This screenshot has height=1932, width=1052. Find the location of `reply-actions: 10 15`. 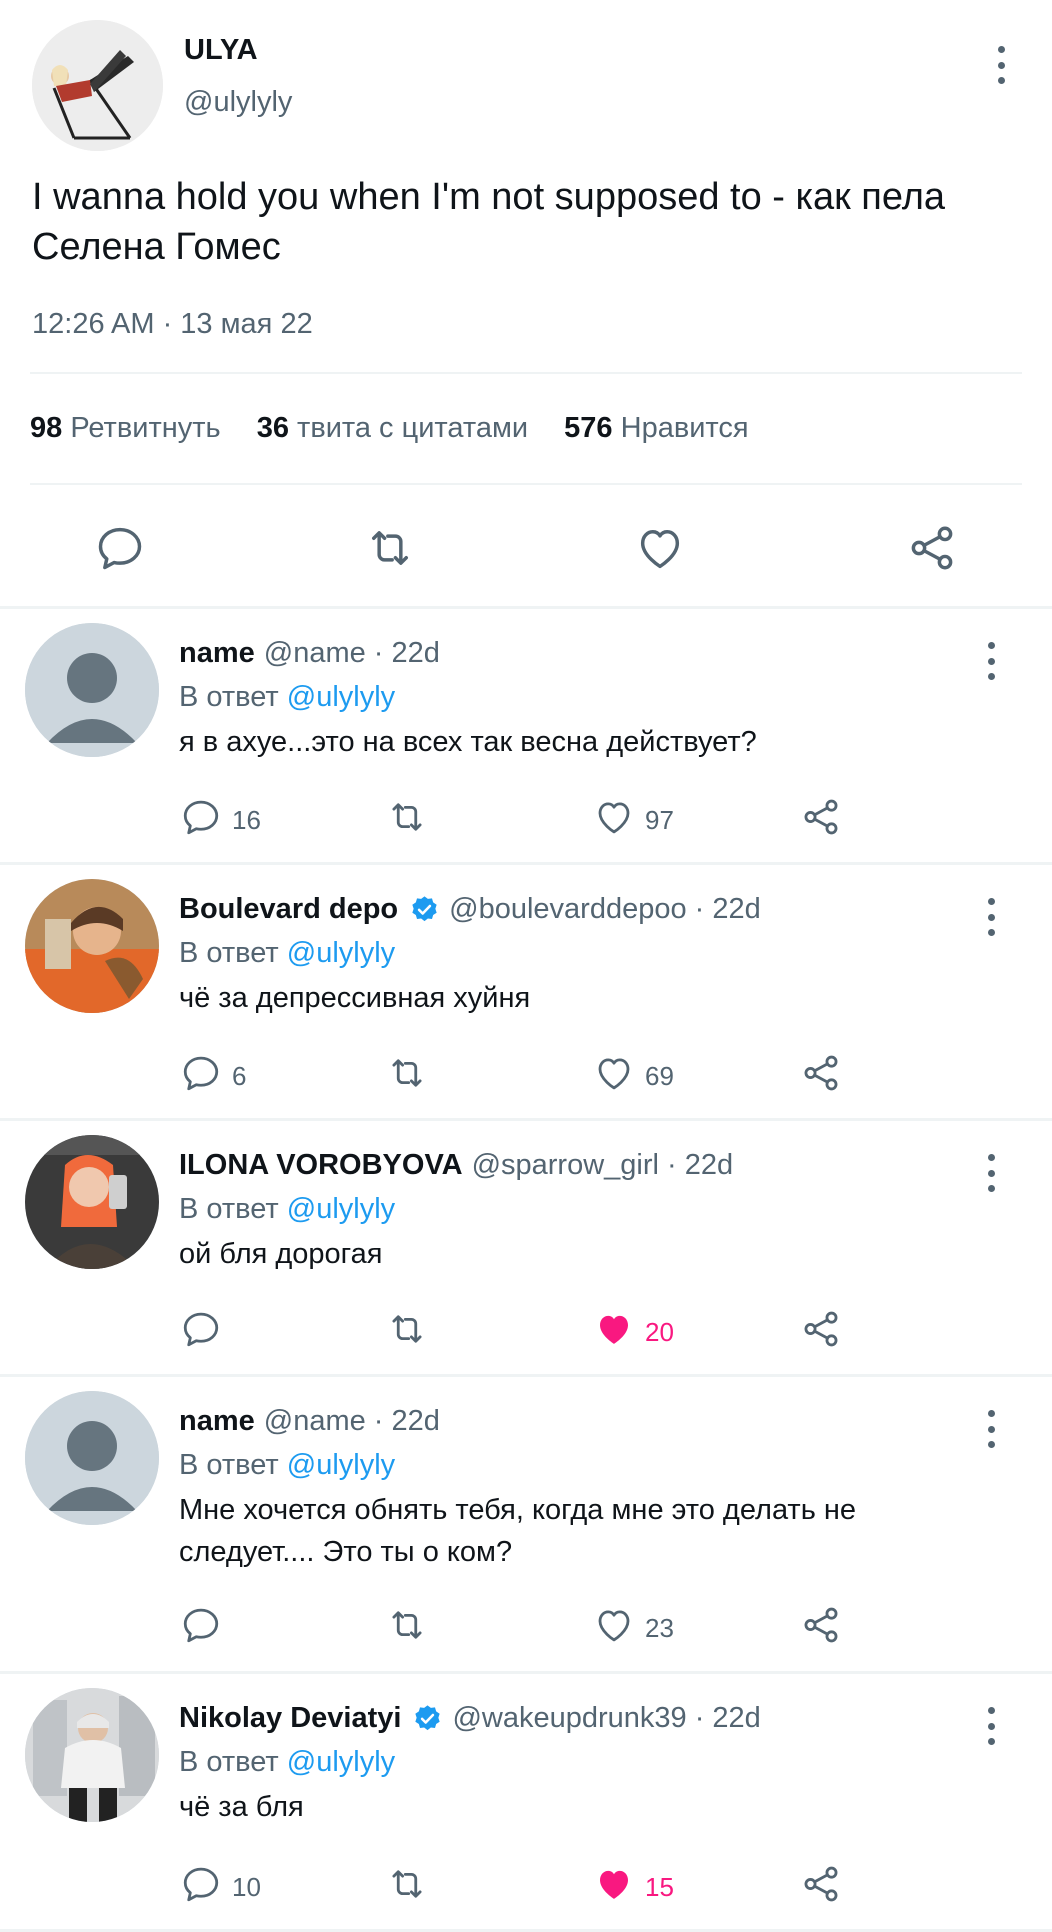

reply-actions: 10 15 is located at coordinates (526, 1887).